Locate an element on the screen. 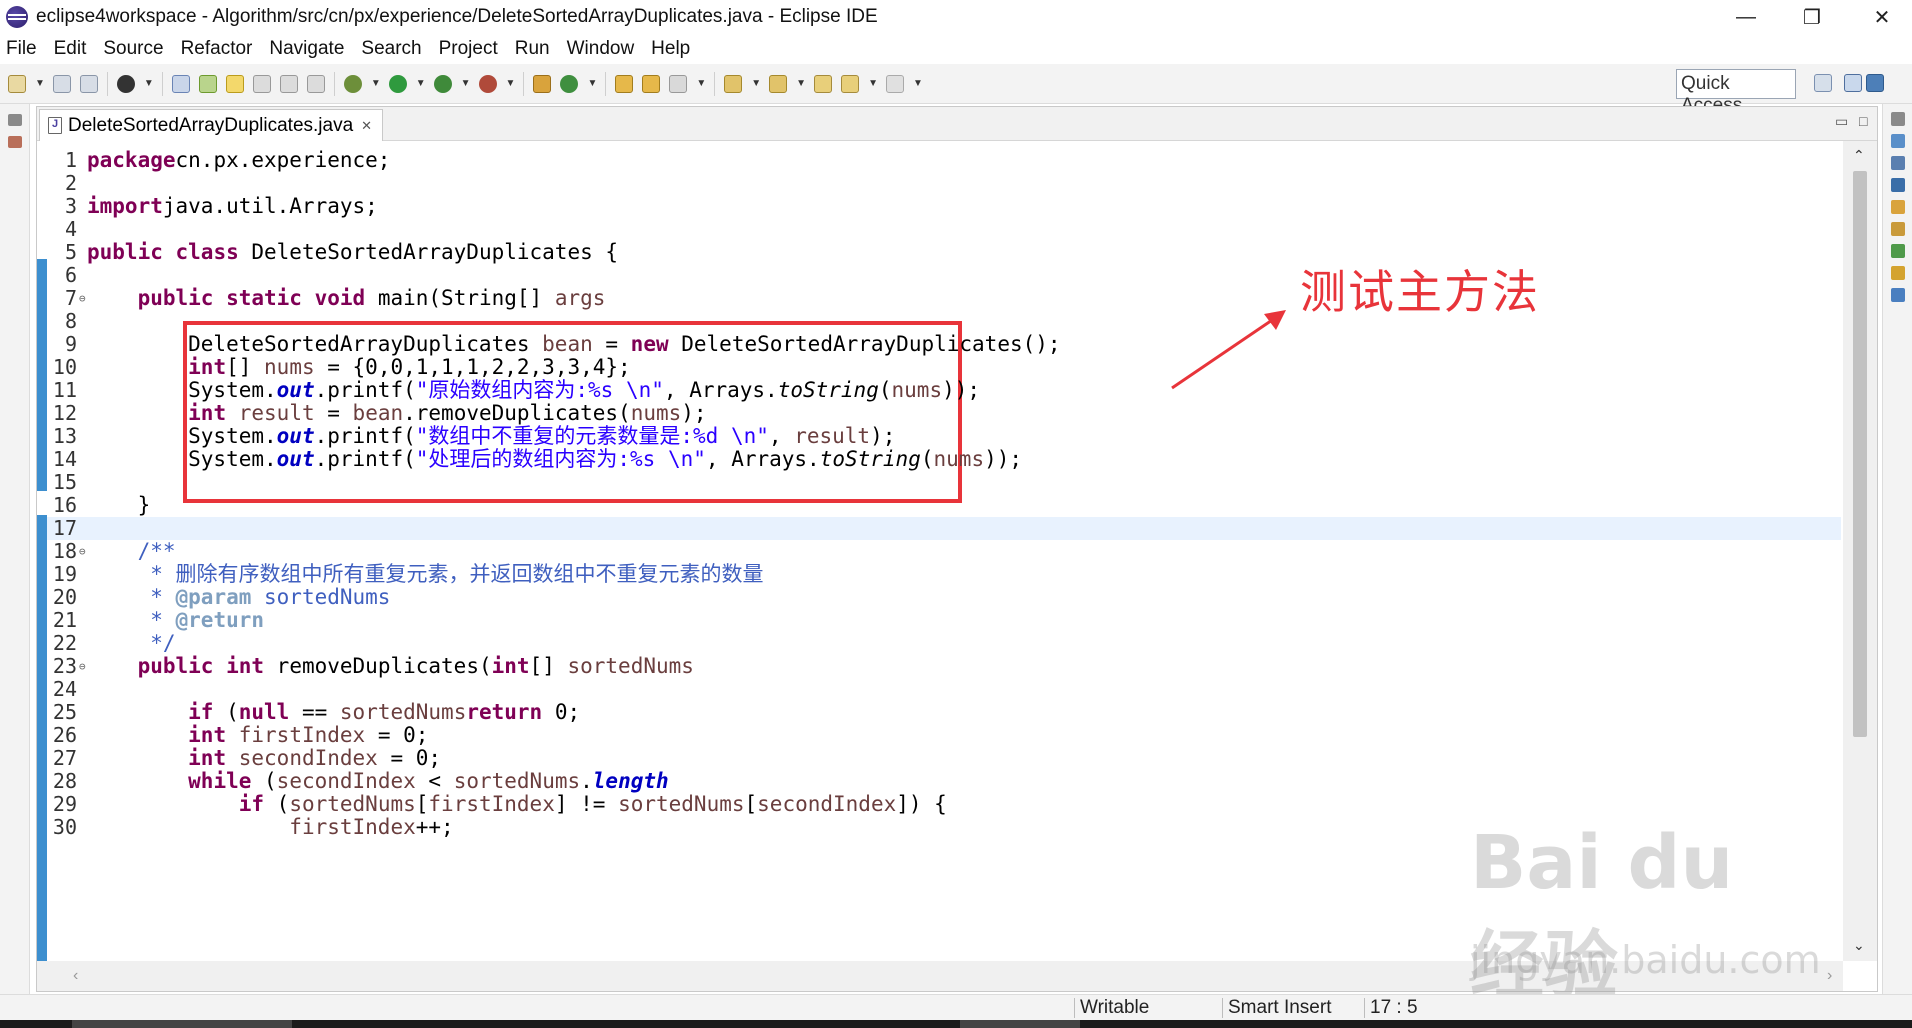 This screenshot has width=1912, height=1028. code-line: 22 */ is located at coordinates (944, 643).